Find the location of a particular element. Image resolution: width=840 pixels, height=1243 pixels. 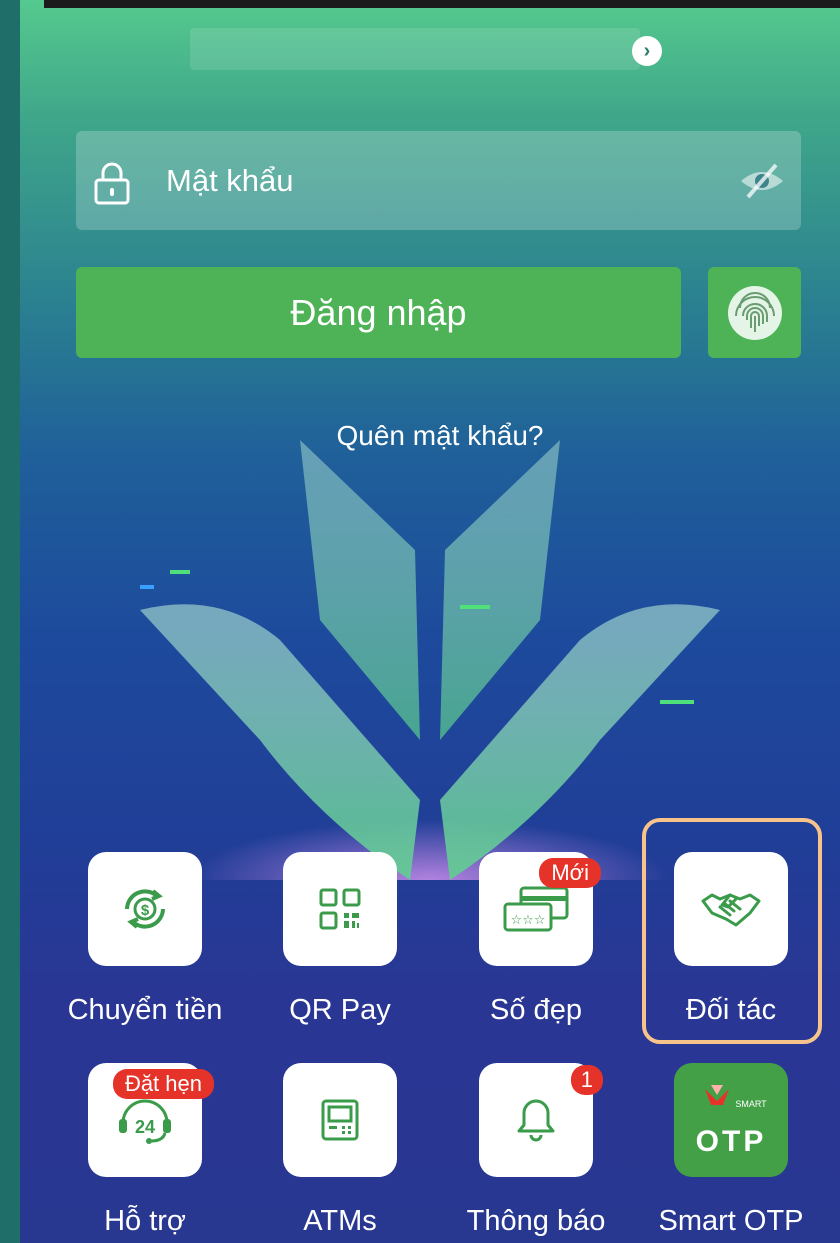

shortcut-ho-tro: 24 Đặt hẹn Hỗ trợ is located at coordinates (145, 1150).